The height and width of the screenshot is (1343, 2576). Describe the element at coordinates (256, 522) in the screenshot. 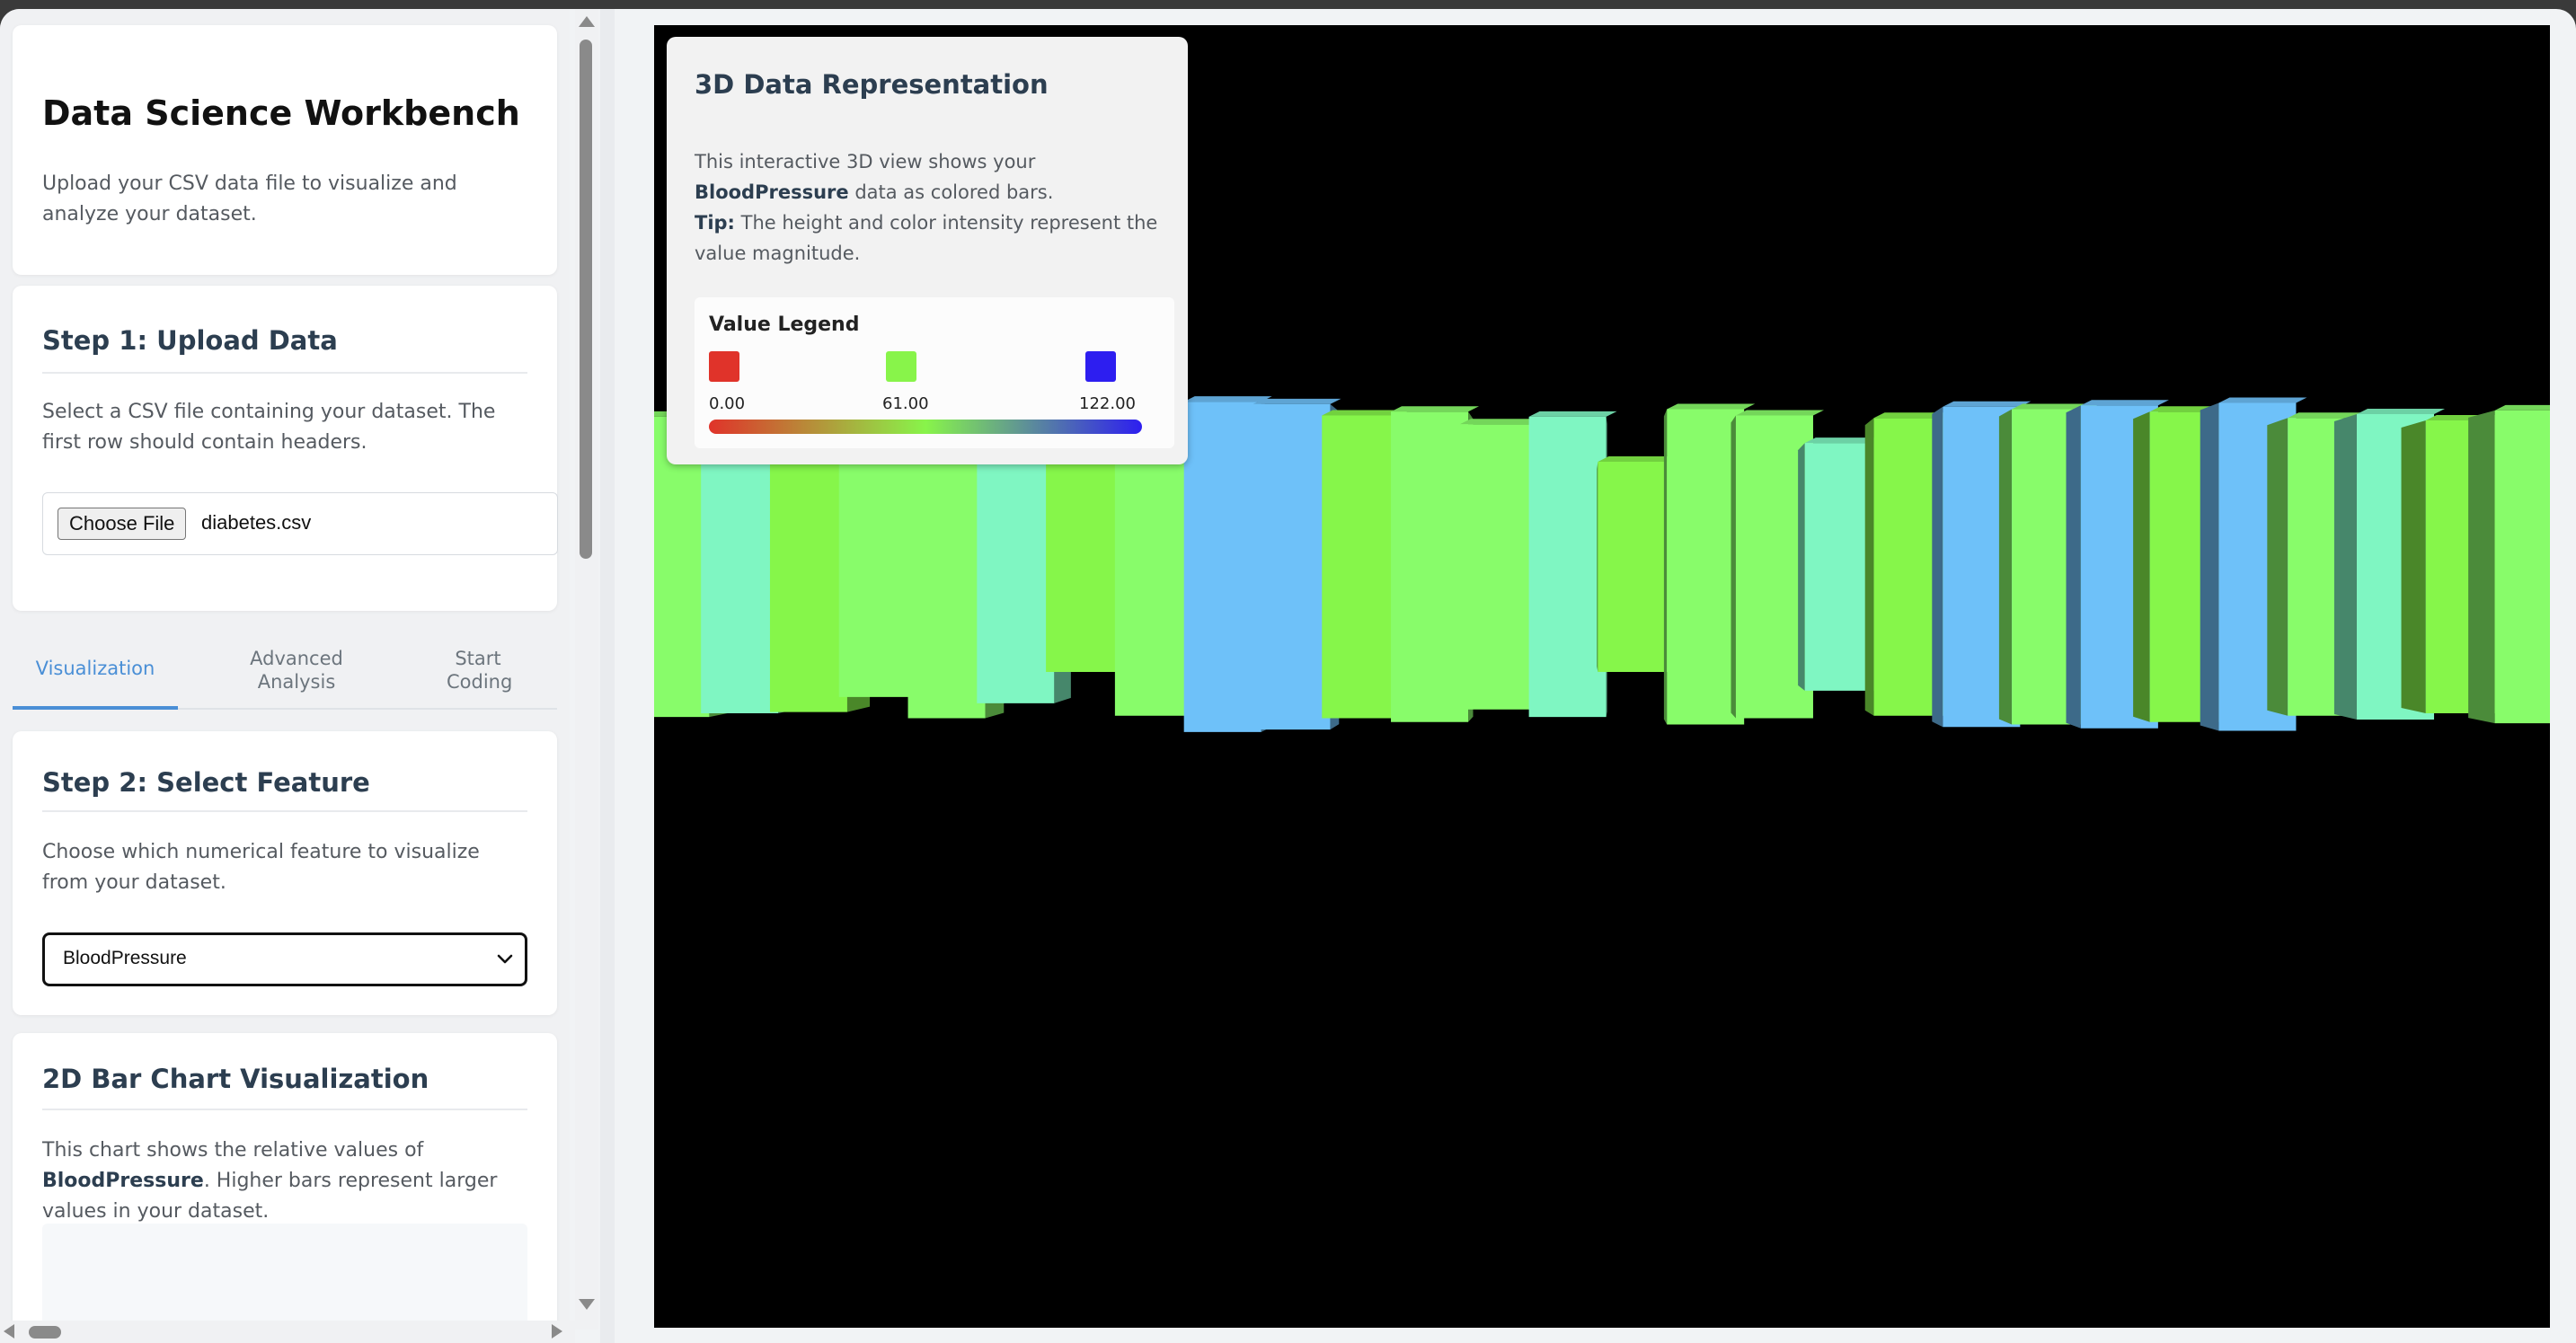

I see `file-name: diabetes.csv` at that location.